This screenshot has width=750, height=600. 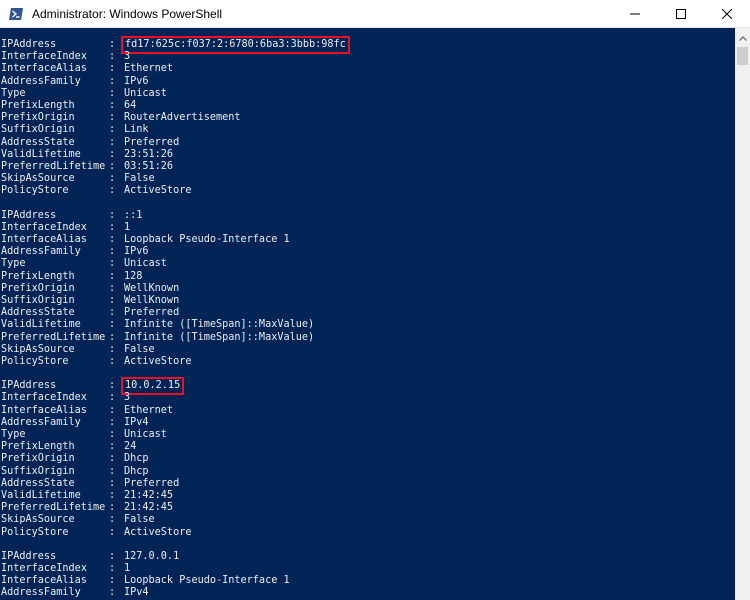 What do you see at coordinates (367, 447) in the screenshot?
I see `console-line: PrefixLength:24` at bounding box center [367, 447].